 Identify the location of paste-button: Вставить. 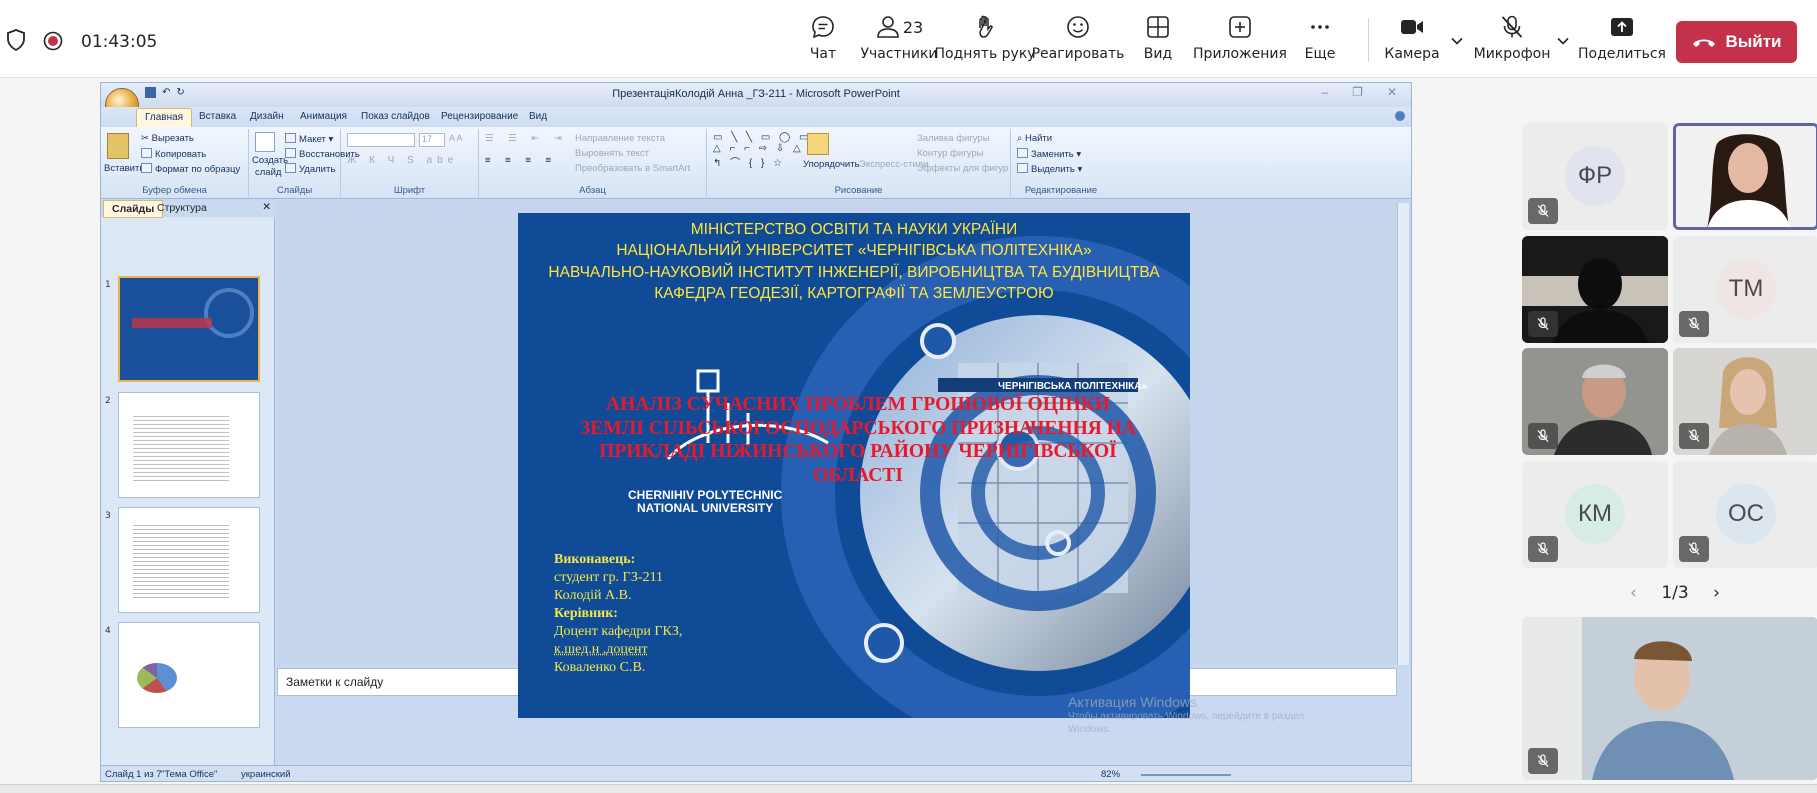
(124, 168).